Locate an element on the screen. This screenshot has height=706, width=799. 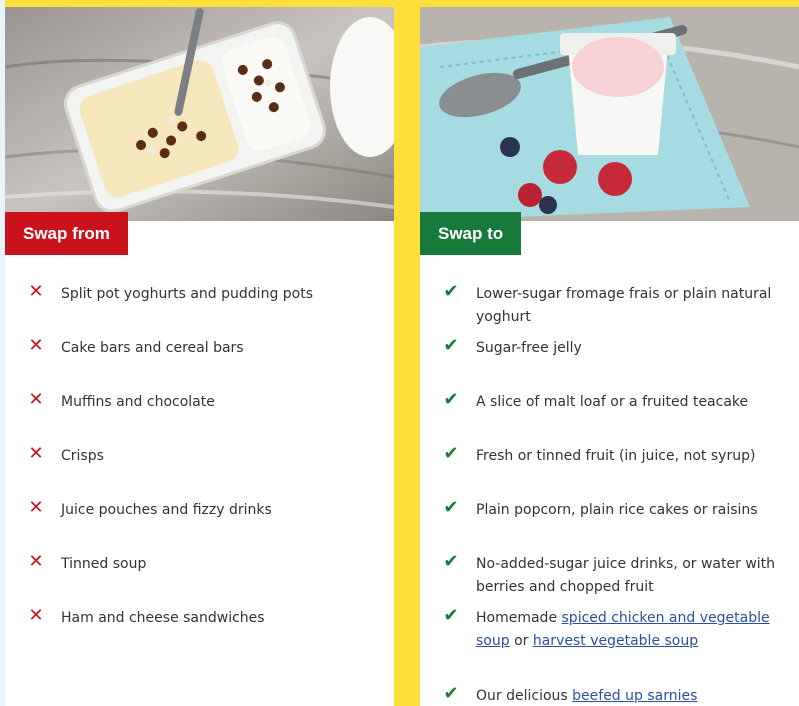
item-prefix: Our delicious is located at coordinates (524, 696).